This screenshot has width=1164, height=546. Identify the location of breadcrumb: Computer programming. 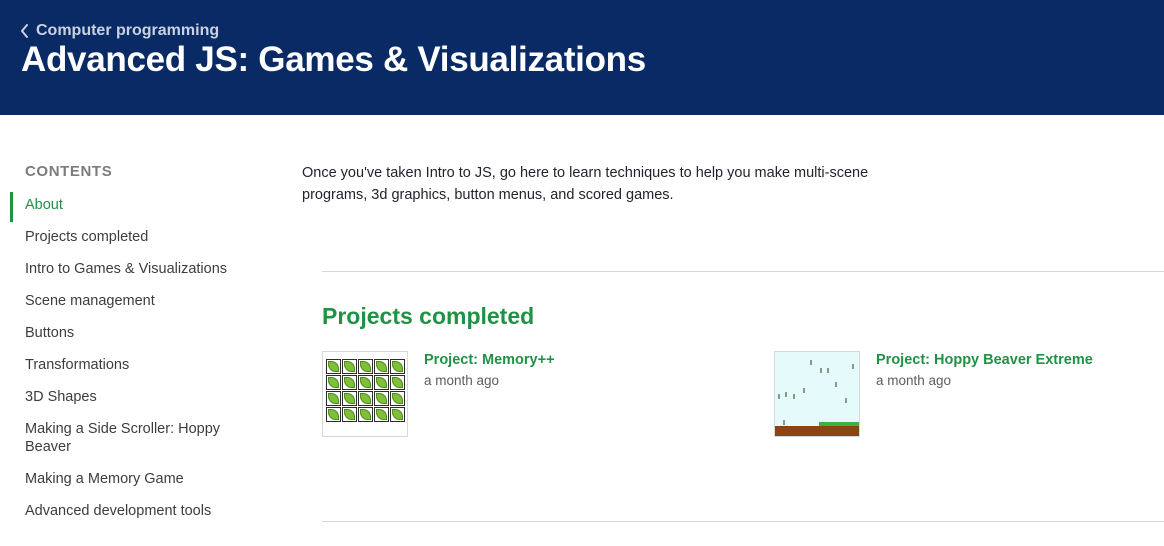
(119, 31).